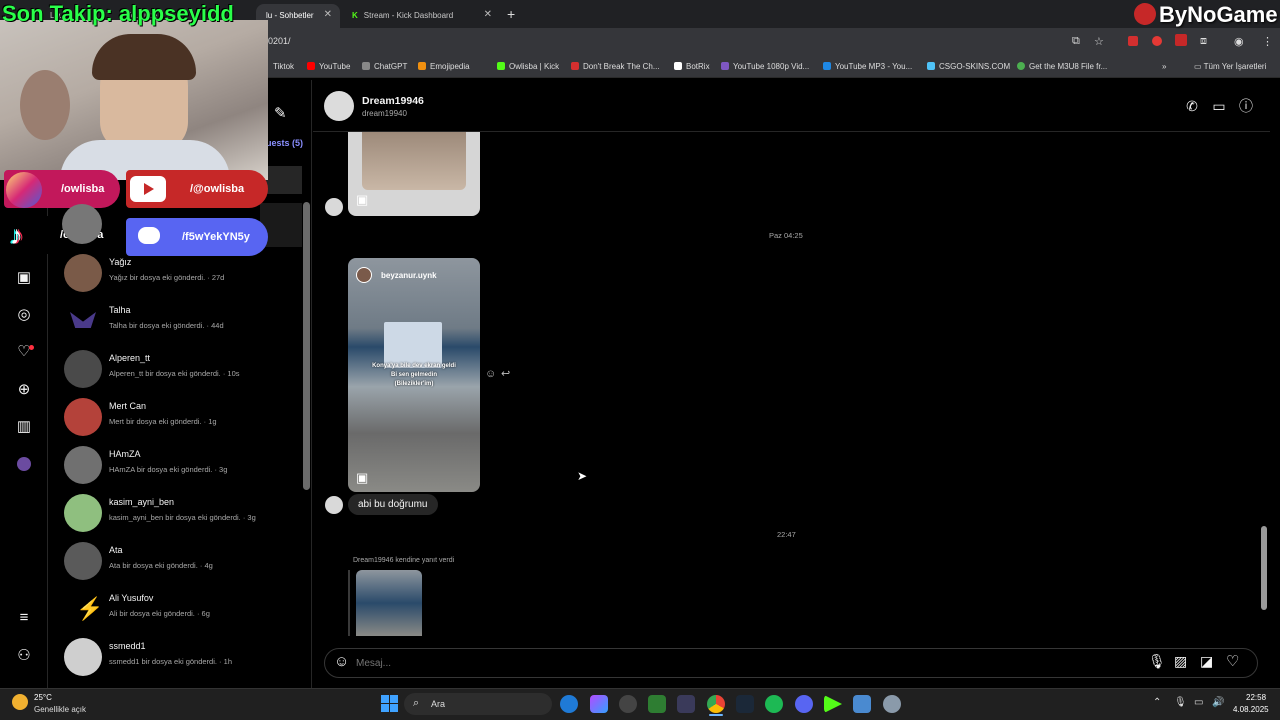  What do you see at coordinates (393, 504) in the screenshot?
I see `message-bubble: abi bu doğrumu` at bounding box center [393, 504].